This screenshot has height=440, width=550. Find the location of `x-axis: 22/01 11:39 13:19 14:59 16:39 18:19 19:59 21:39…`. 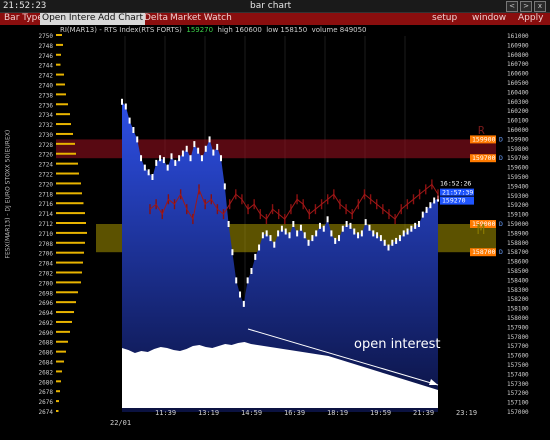

x-axis: 22/01 11:39 13:19 14:59 16:39 18:19 19:59 21:39… is located at coordinates (293, 418).